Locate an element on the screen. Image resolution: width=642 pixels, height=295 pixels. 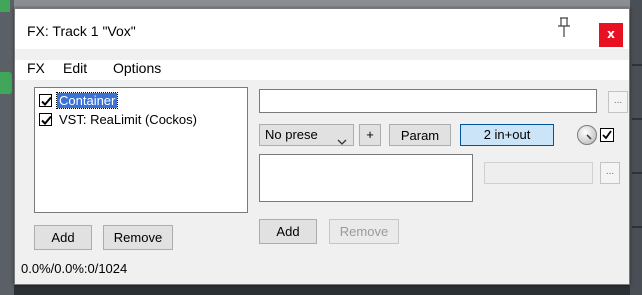
fx-item-label: Container is located at coordinates (87, 100).